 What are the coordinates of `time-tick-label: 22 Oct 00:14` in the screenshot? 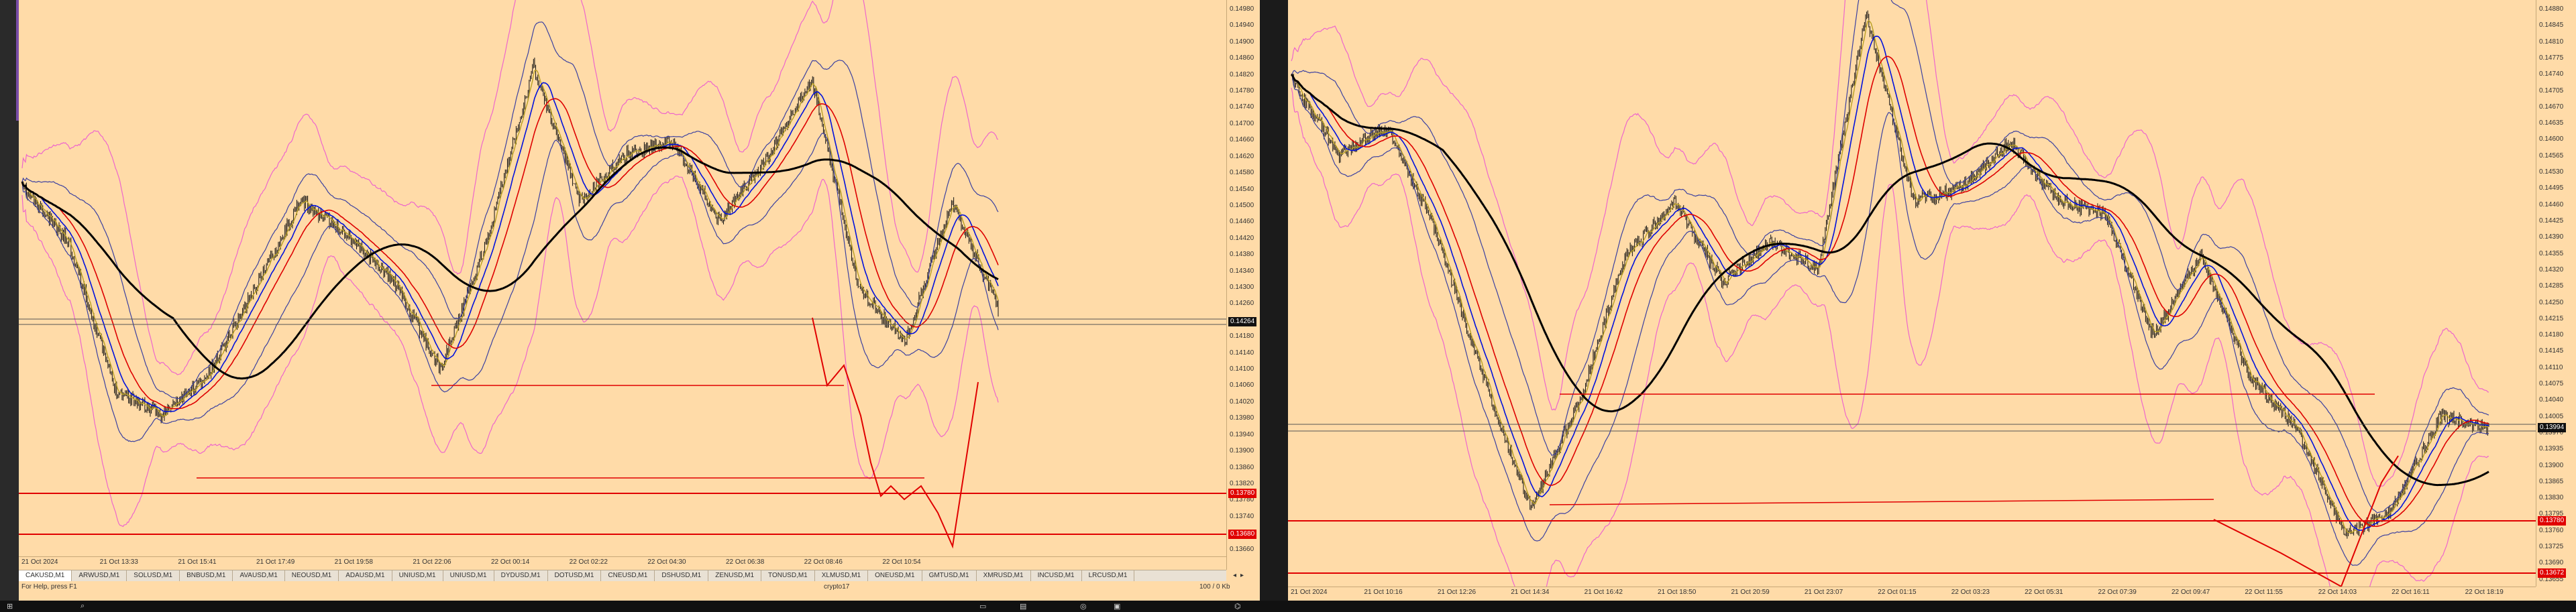 It's located at (510, 562).